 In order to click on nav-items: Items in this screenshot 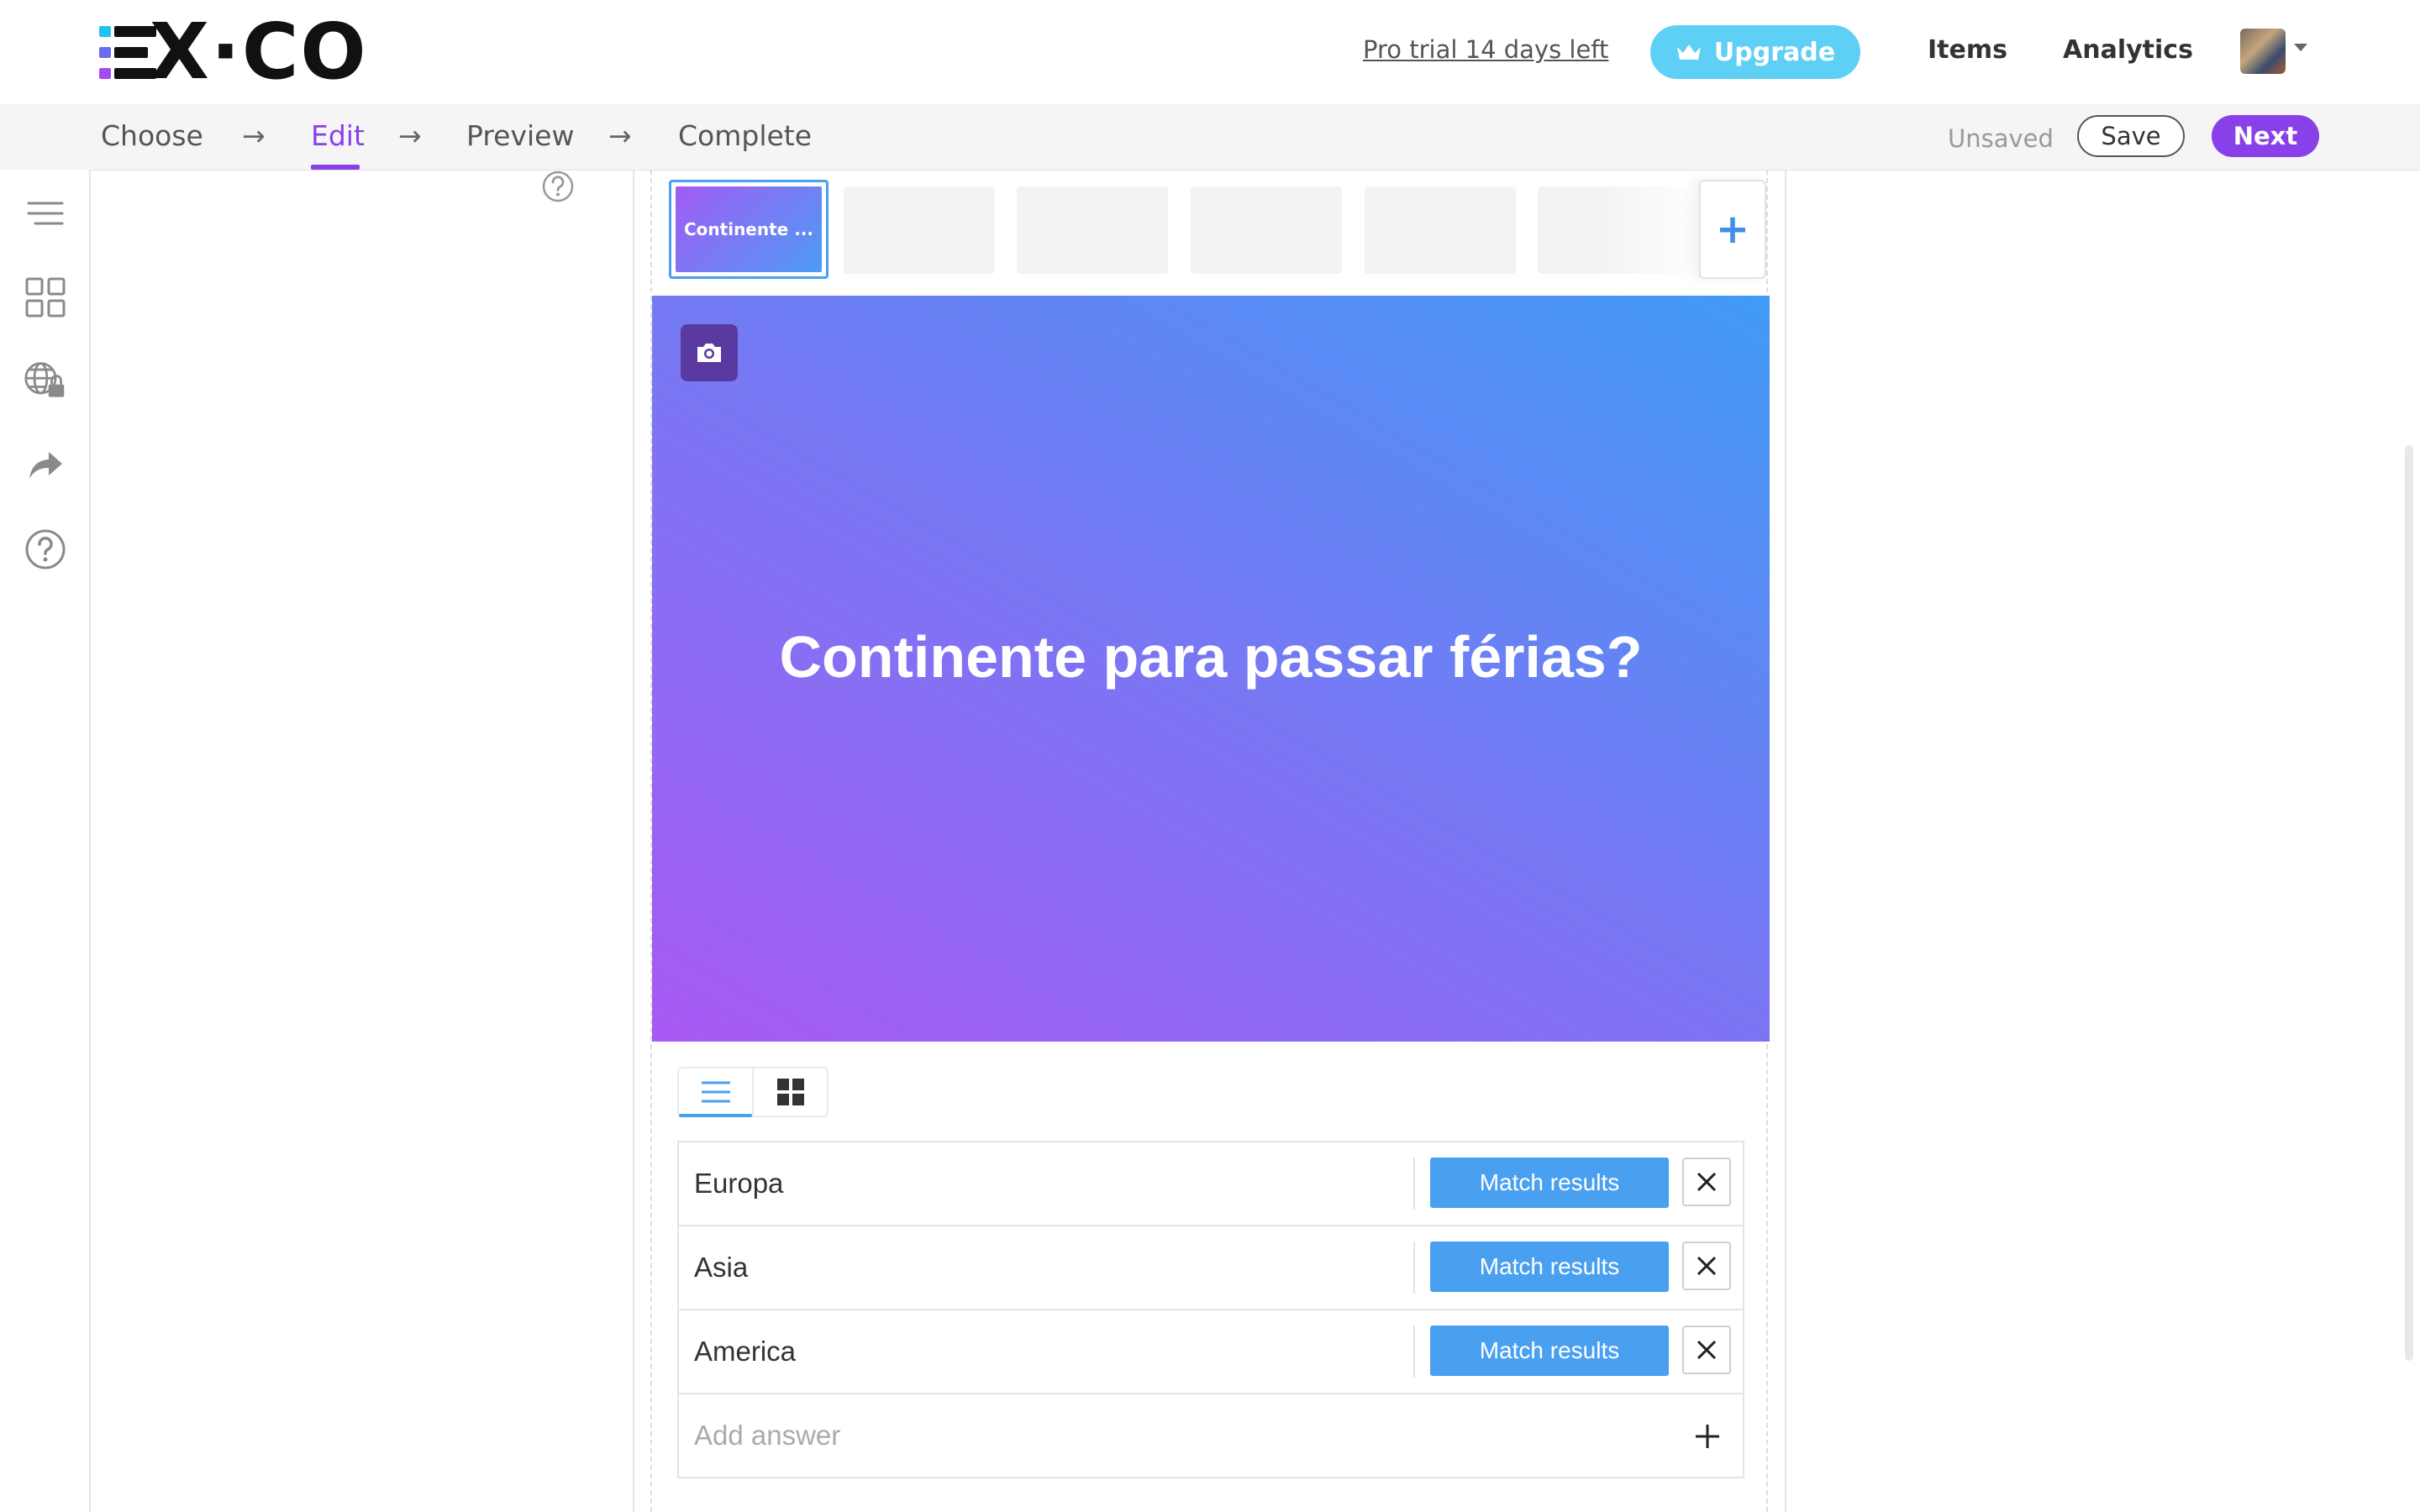, I will do `click(1968, 50)`.